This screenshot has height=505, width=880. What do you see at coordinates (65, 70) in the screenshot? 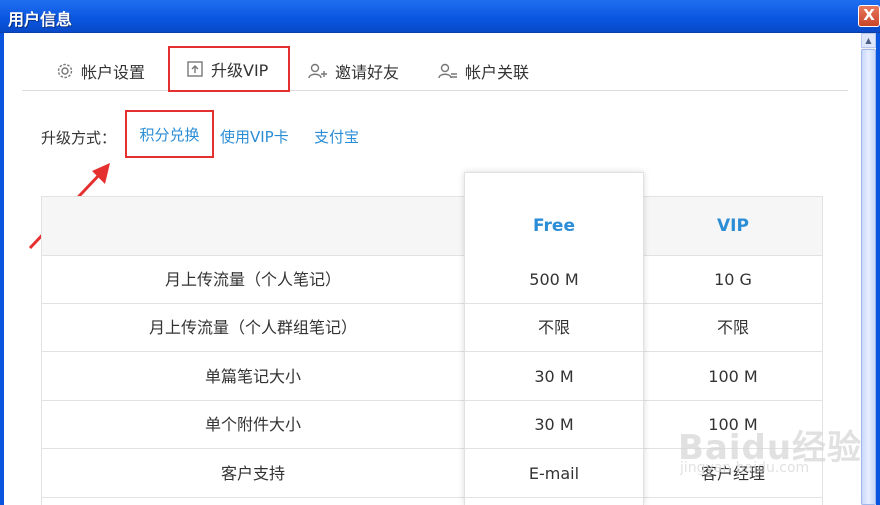
I see `gear-icon` at bounding box center [65, 70].